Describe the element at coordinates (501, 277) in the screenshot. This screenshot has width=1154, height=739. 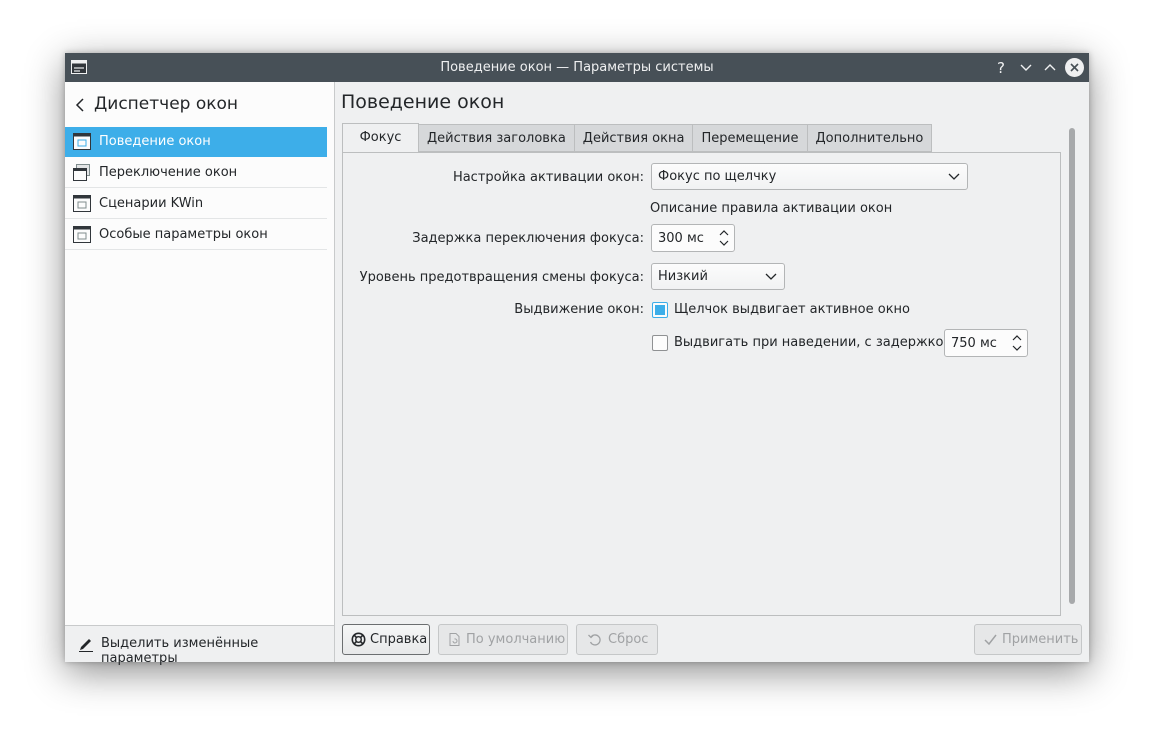
I see `focus-prevention-label: Уровень предотвращения смены фокуса:` at that location.